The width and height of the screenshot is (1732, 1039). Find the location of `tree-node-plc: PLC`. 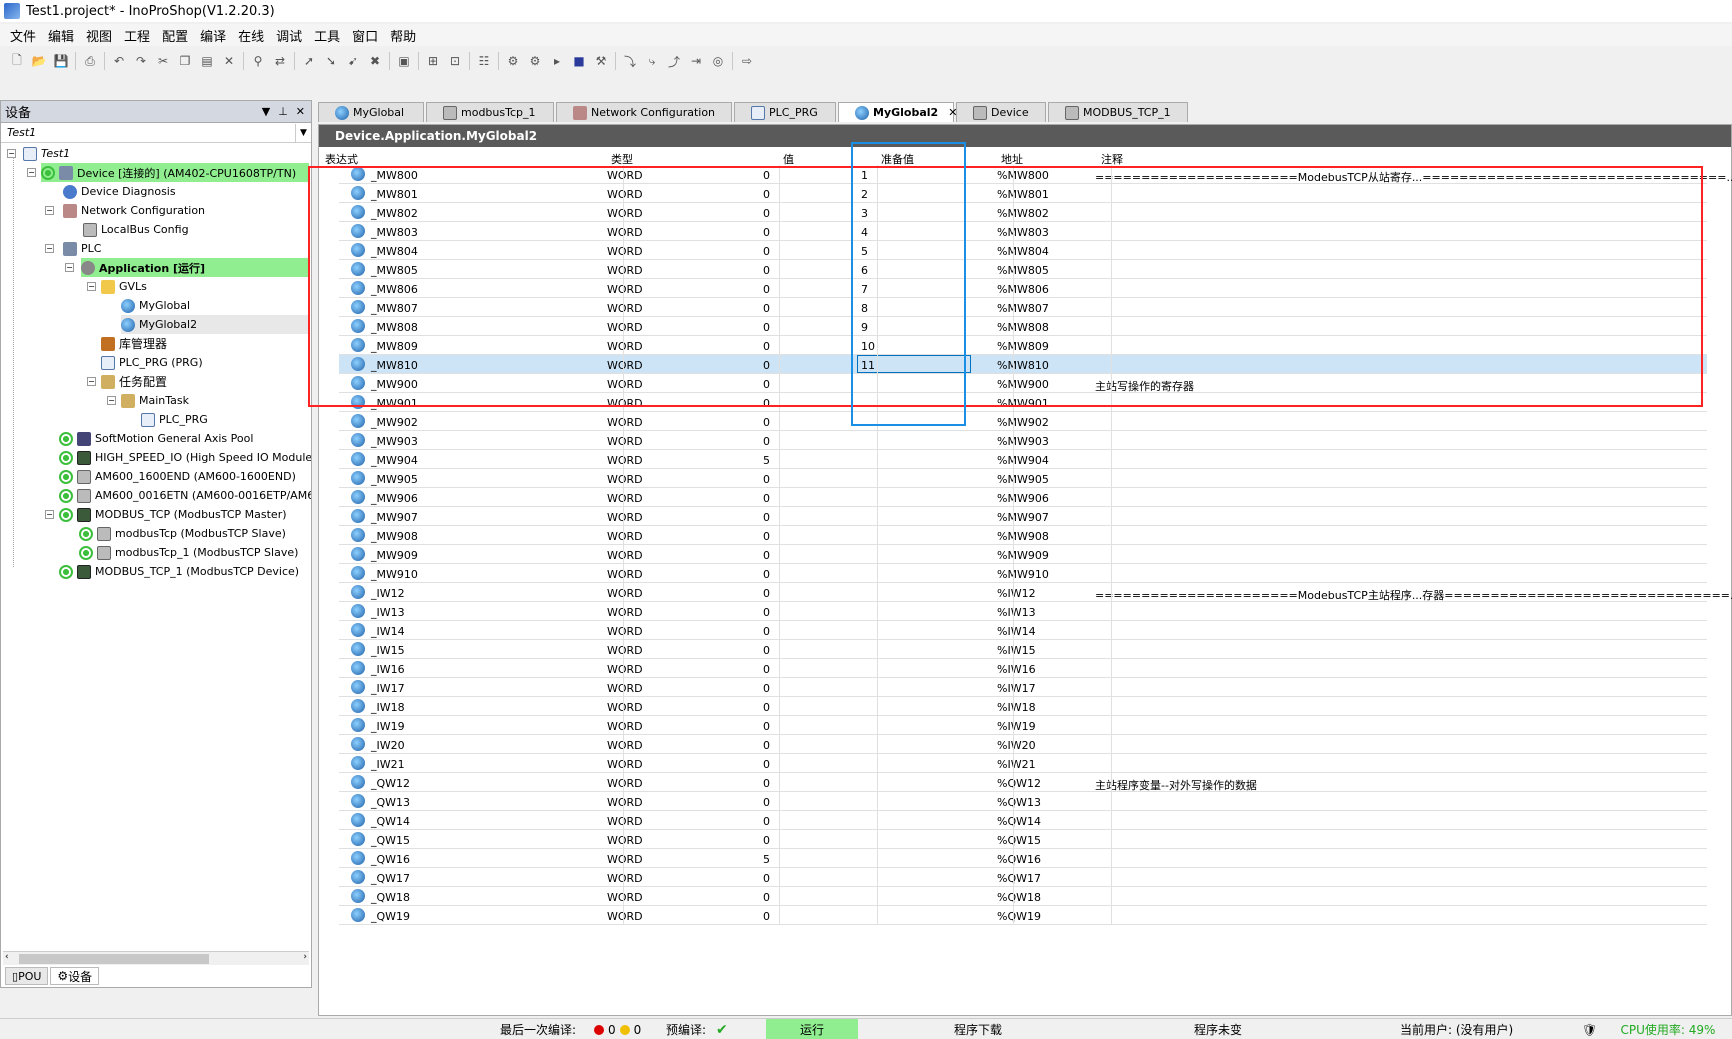

tree-node-plc: PLC is located at coordinates (82, 248).